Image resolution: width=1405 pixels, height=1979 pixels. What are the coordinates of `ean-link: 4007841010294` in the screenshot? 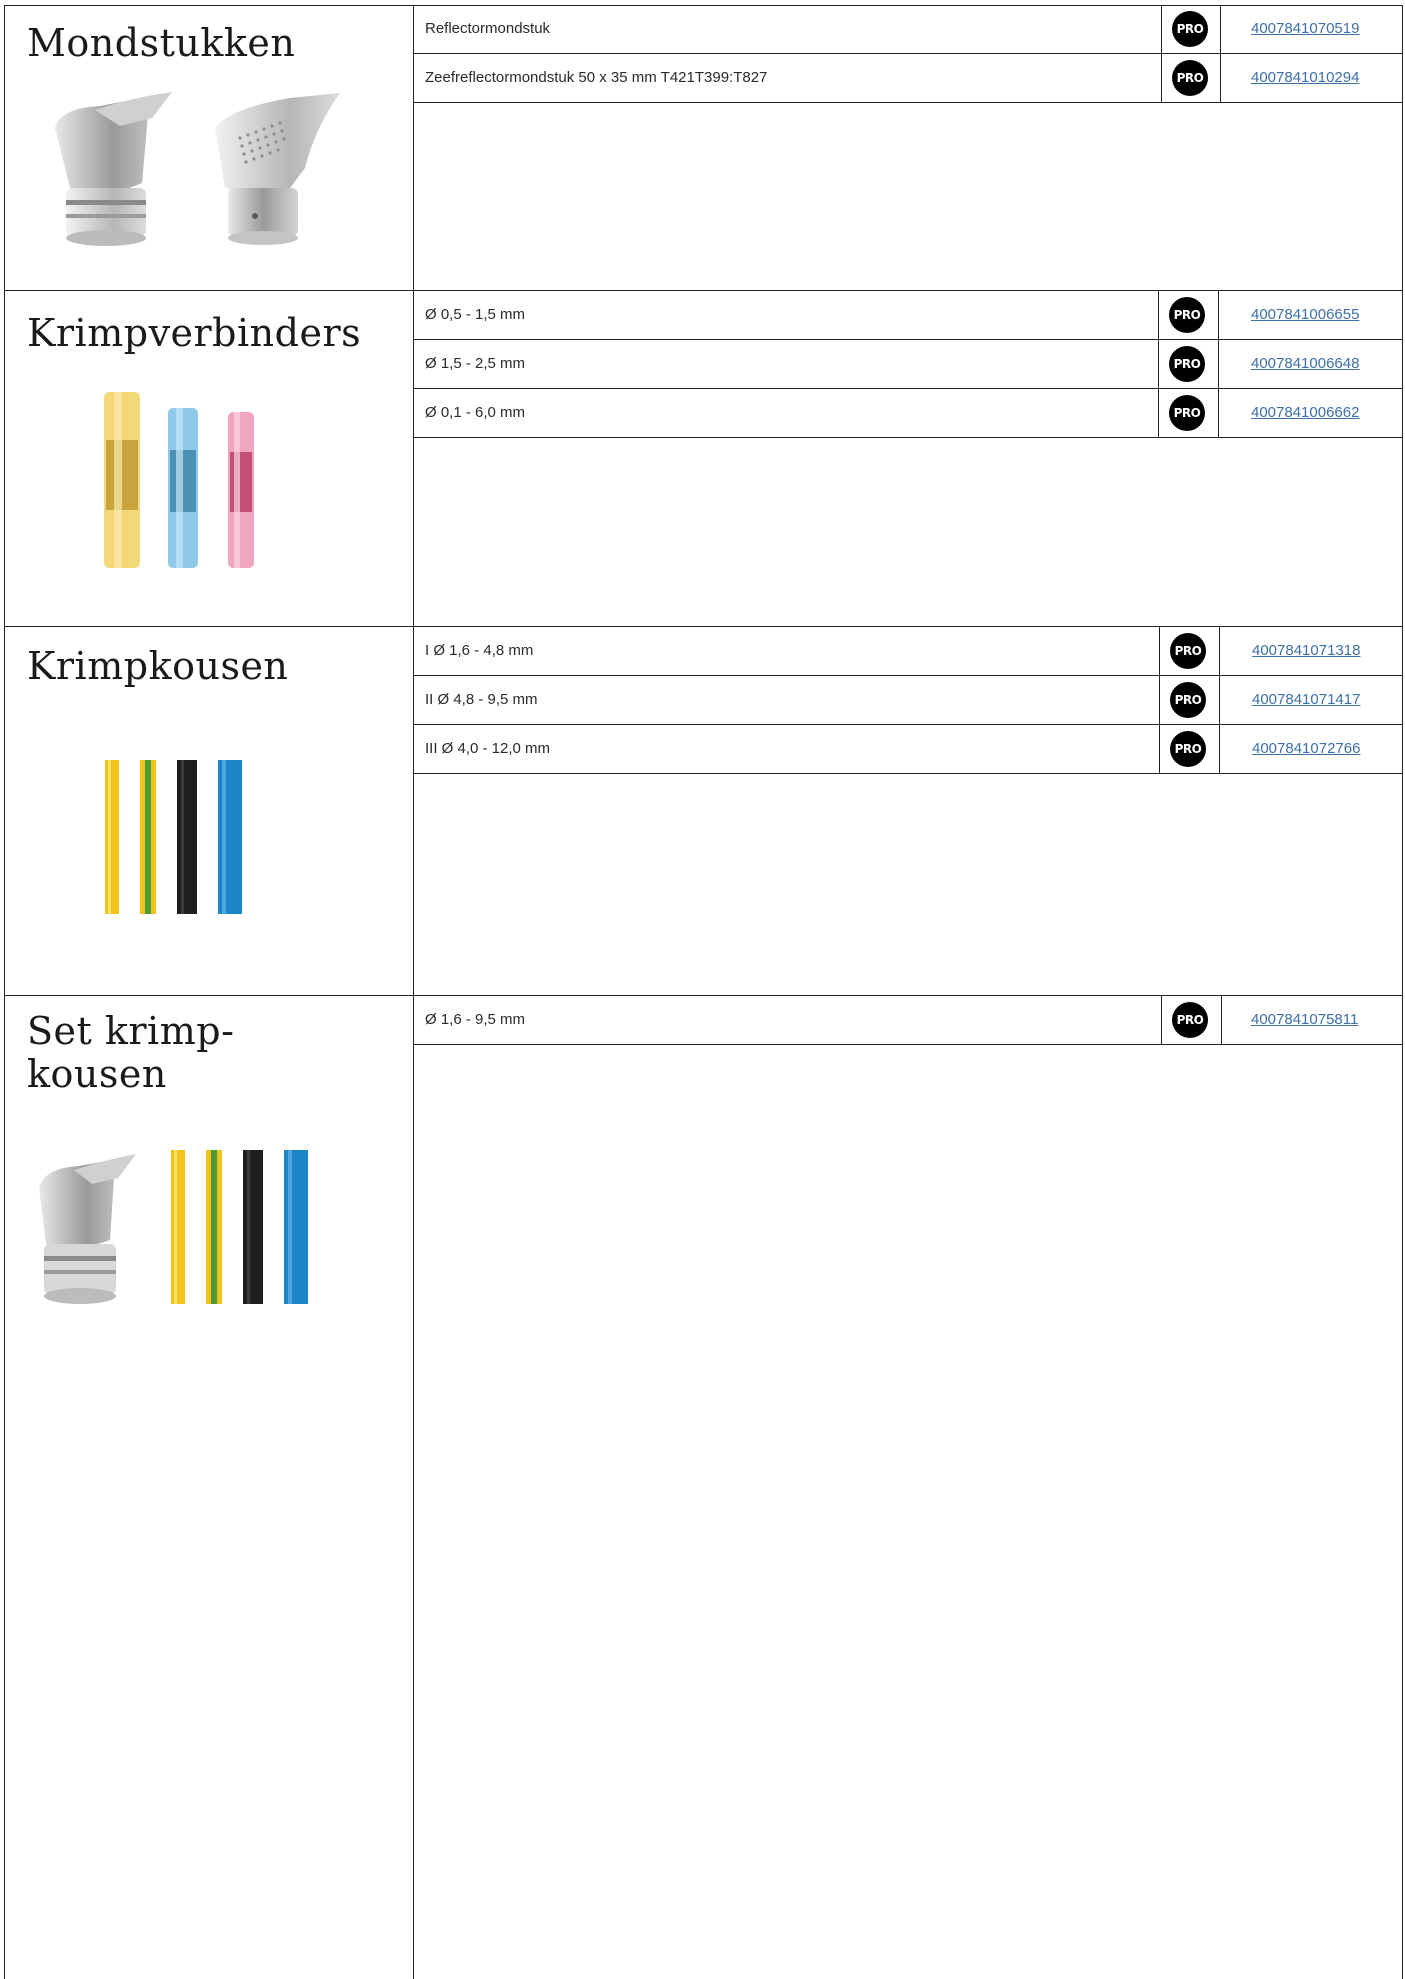 It's located at (1305, 78).